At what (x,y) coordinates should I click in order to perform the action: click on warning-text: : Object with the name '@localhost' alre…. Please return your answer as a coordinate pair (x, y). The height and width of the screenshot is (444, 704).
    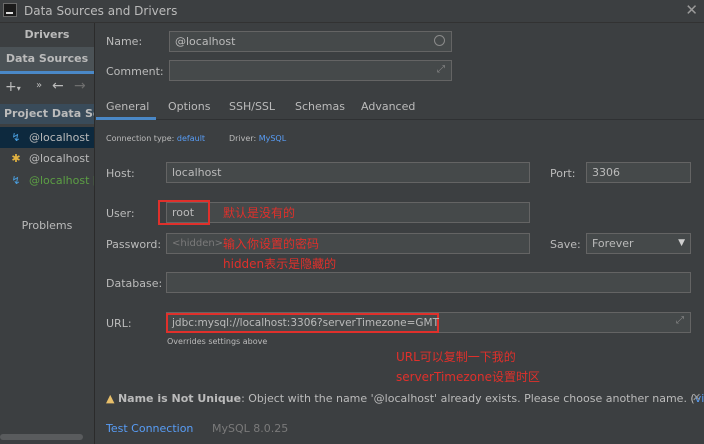
    Looking at the image, I should click on (468, 398).